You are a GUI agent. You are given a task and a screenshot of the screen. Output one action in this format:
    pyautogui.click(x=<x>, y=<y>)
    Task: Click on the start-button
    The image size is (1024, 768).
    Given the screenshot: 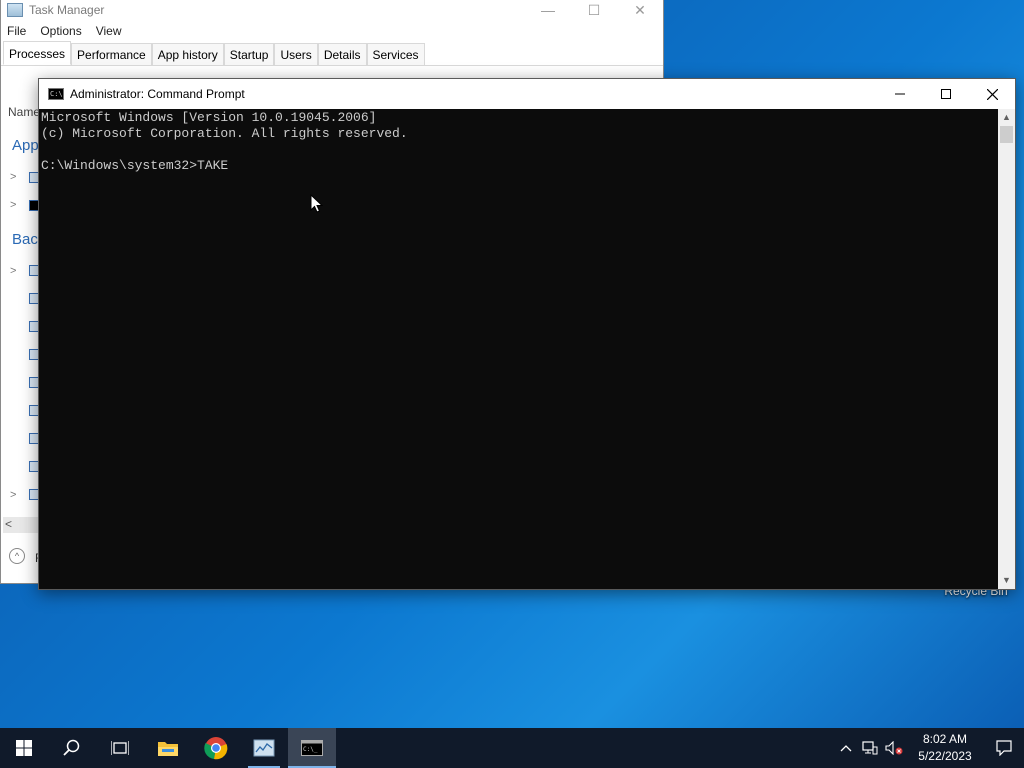 What is the action you would take?
    pyautogui.click(x=24, y=748)
    